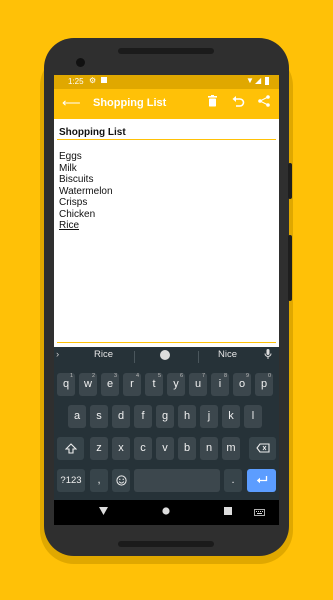 Image resolution: width=333 pixels, height=600 pixels. What do you see at coordinates (68, 168) in the screenshot?
I see `list-item: Milk` at bounding box center [68, 168].